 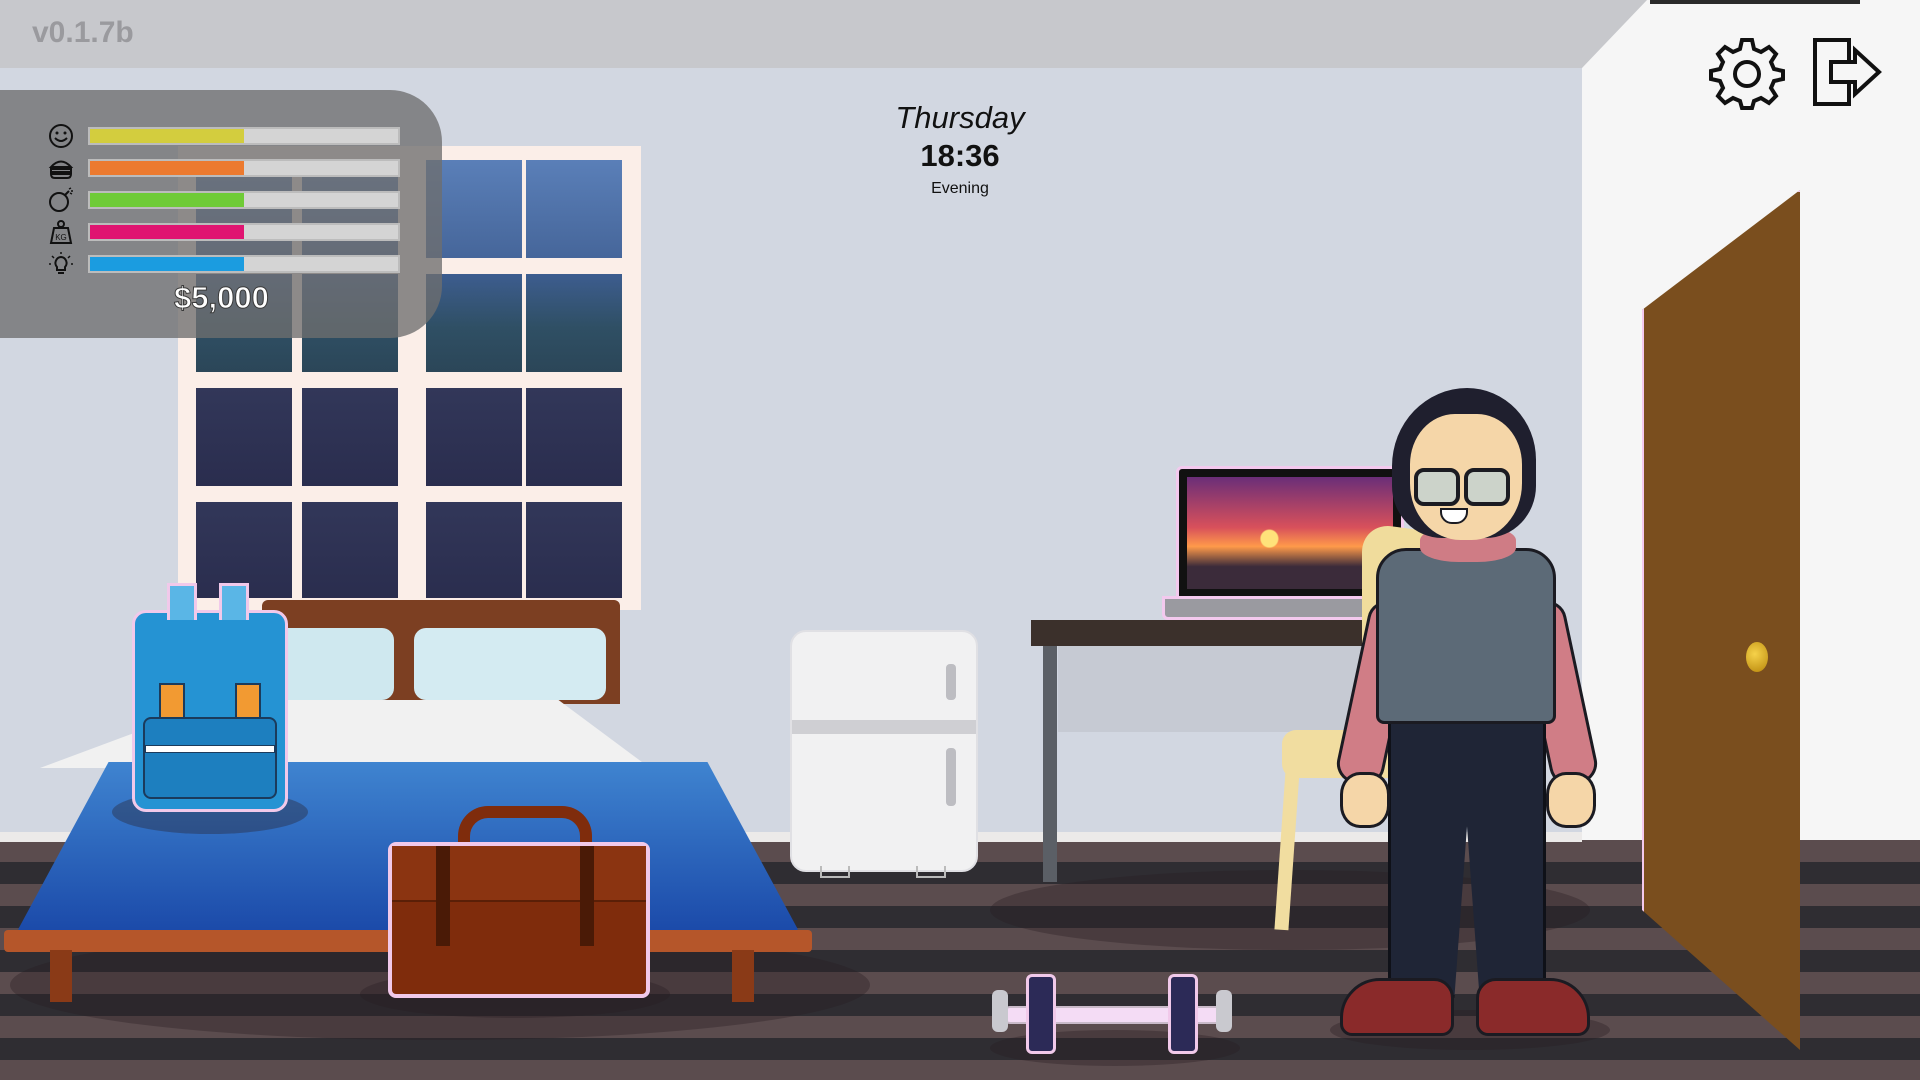 I want to click on energy-bomb-icon, so click(x=61, y=200).